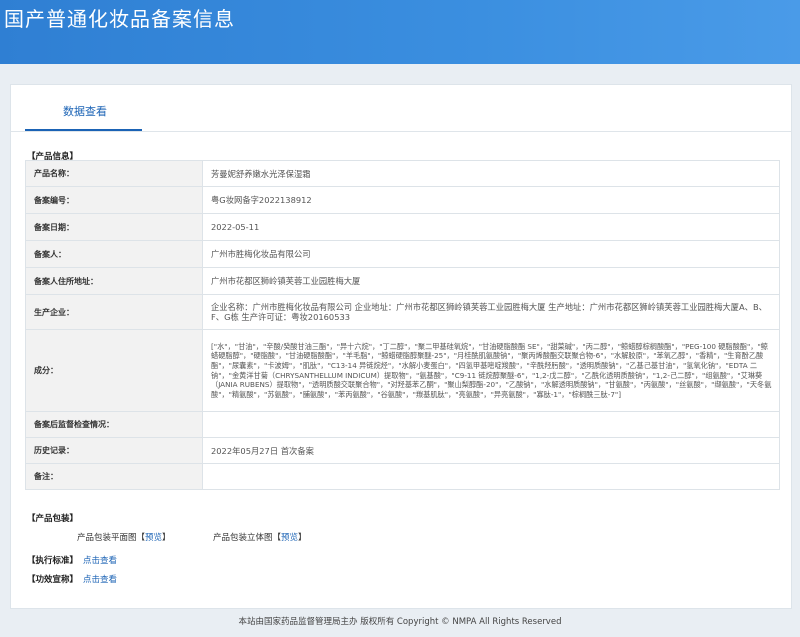 The height and width of the screenshot is (637, 800). What do you see at coordinates (114, 200) in the screenshot?
I see `row-label: 备案编号：` at bounding box center [114, 200].